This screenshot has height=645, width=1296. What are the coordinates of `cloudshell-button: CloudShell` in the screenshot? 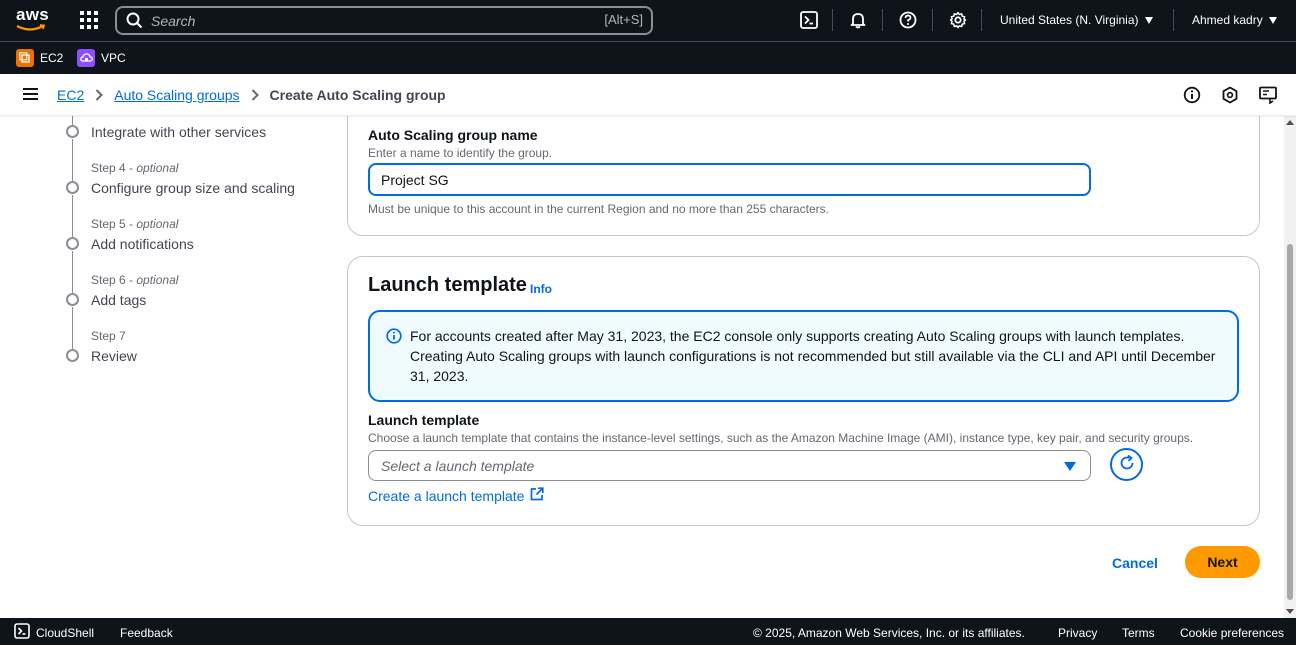 It's located at (54, 632).